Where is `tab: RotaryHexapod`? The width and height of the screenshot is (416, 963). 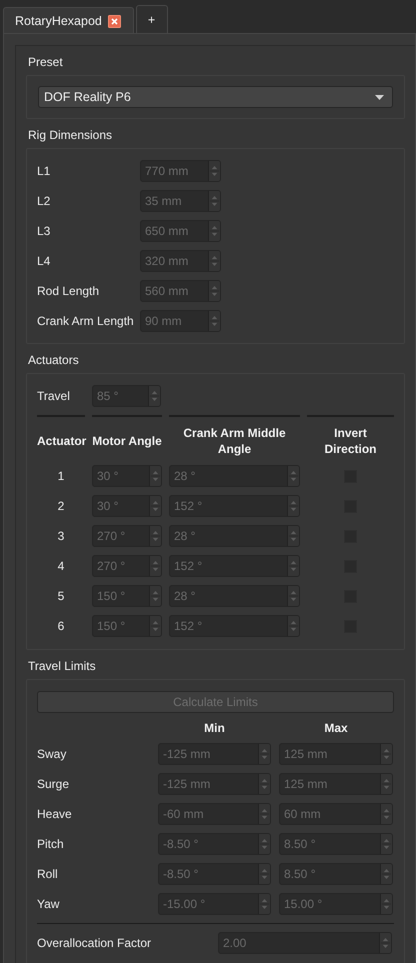 tab: RotaryHexapod is located at coordinates (68, 20).